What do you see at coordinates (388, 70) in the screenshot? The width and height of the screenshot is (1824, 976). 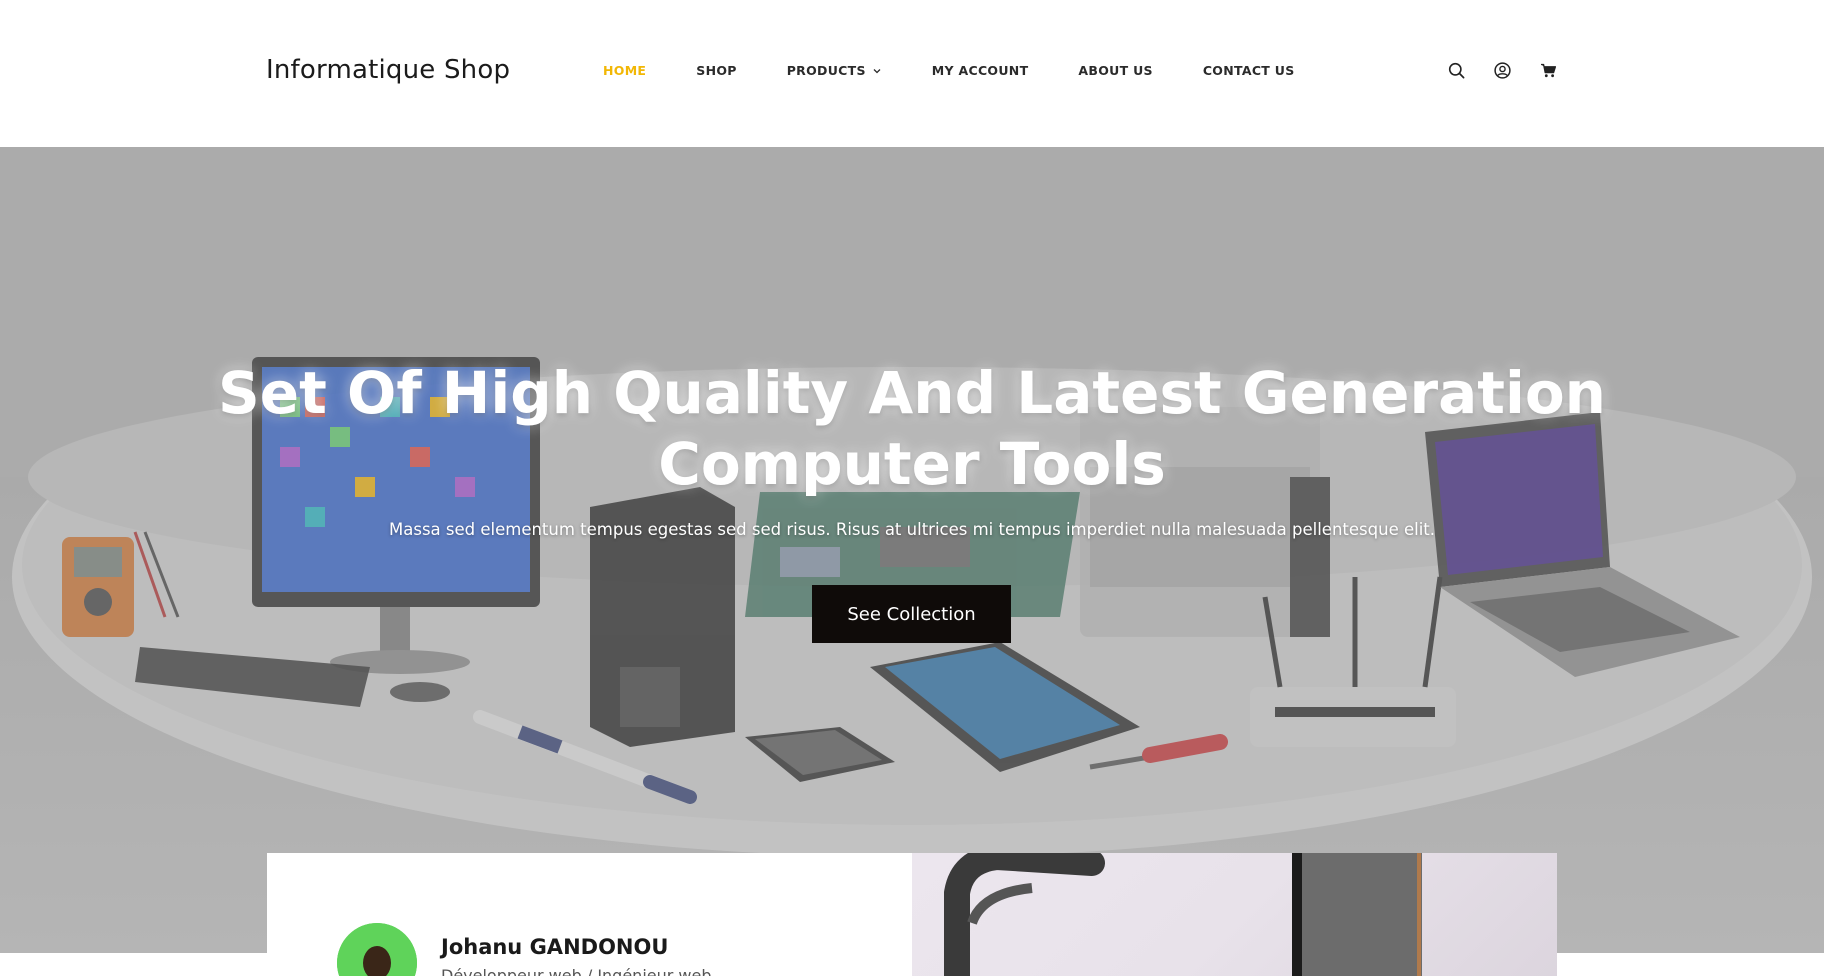 I see `site-logo: Informatique Shop` at bounding box center [388, 70].